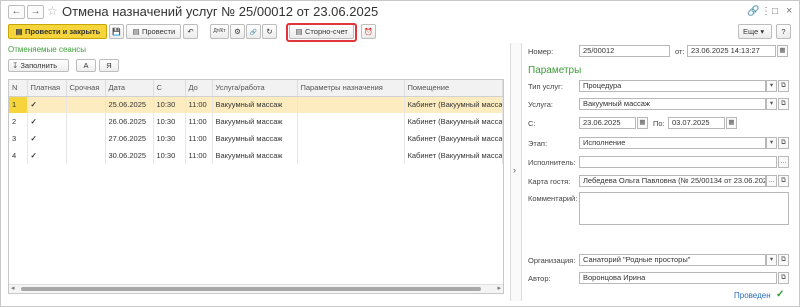 This screenshot has width=800, height=307. What do you see at coordinates (237, 31) in the screenshot?
I see `settings-button: ⚙` at bounding box center [237, 31].